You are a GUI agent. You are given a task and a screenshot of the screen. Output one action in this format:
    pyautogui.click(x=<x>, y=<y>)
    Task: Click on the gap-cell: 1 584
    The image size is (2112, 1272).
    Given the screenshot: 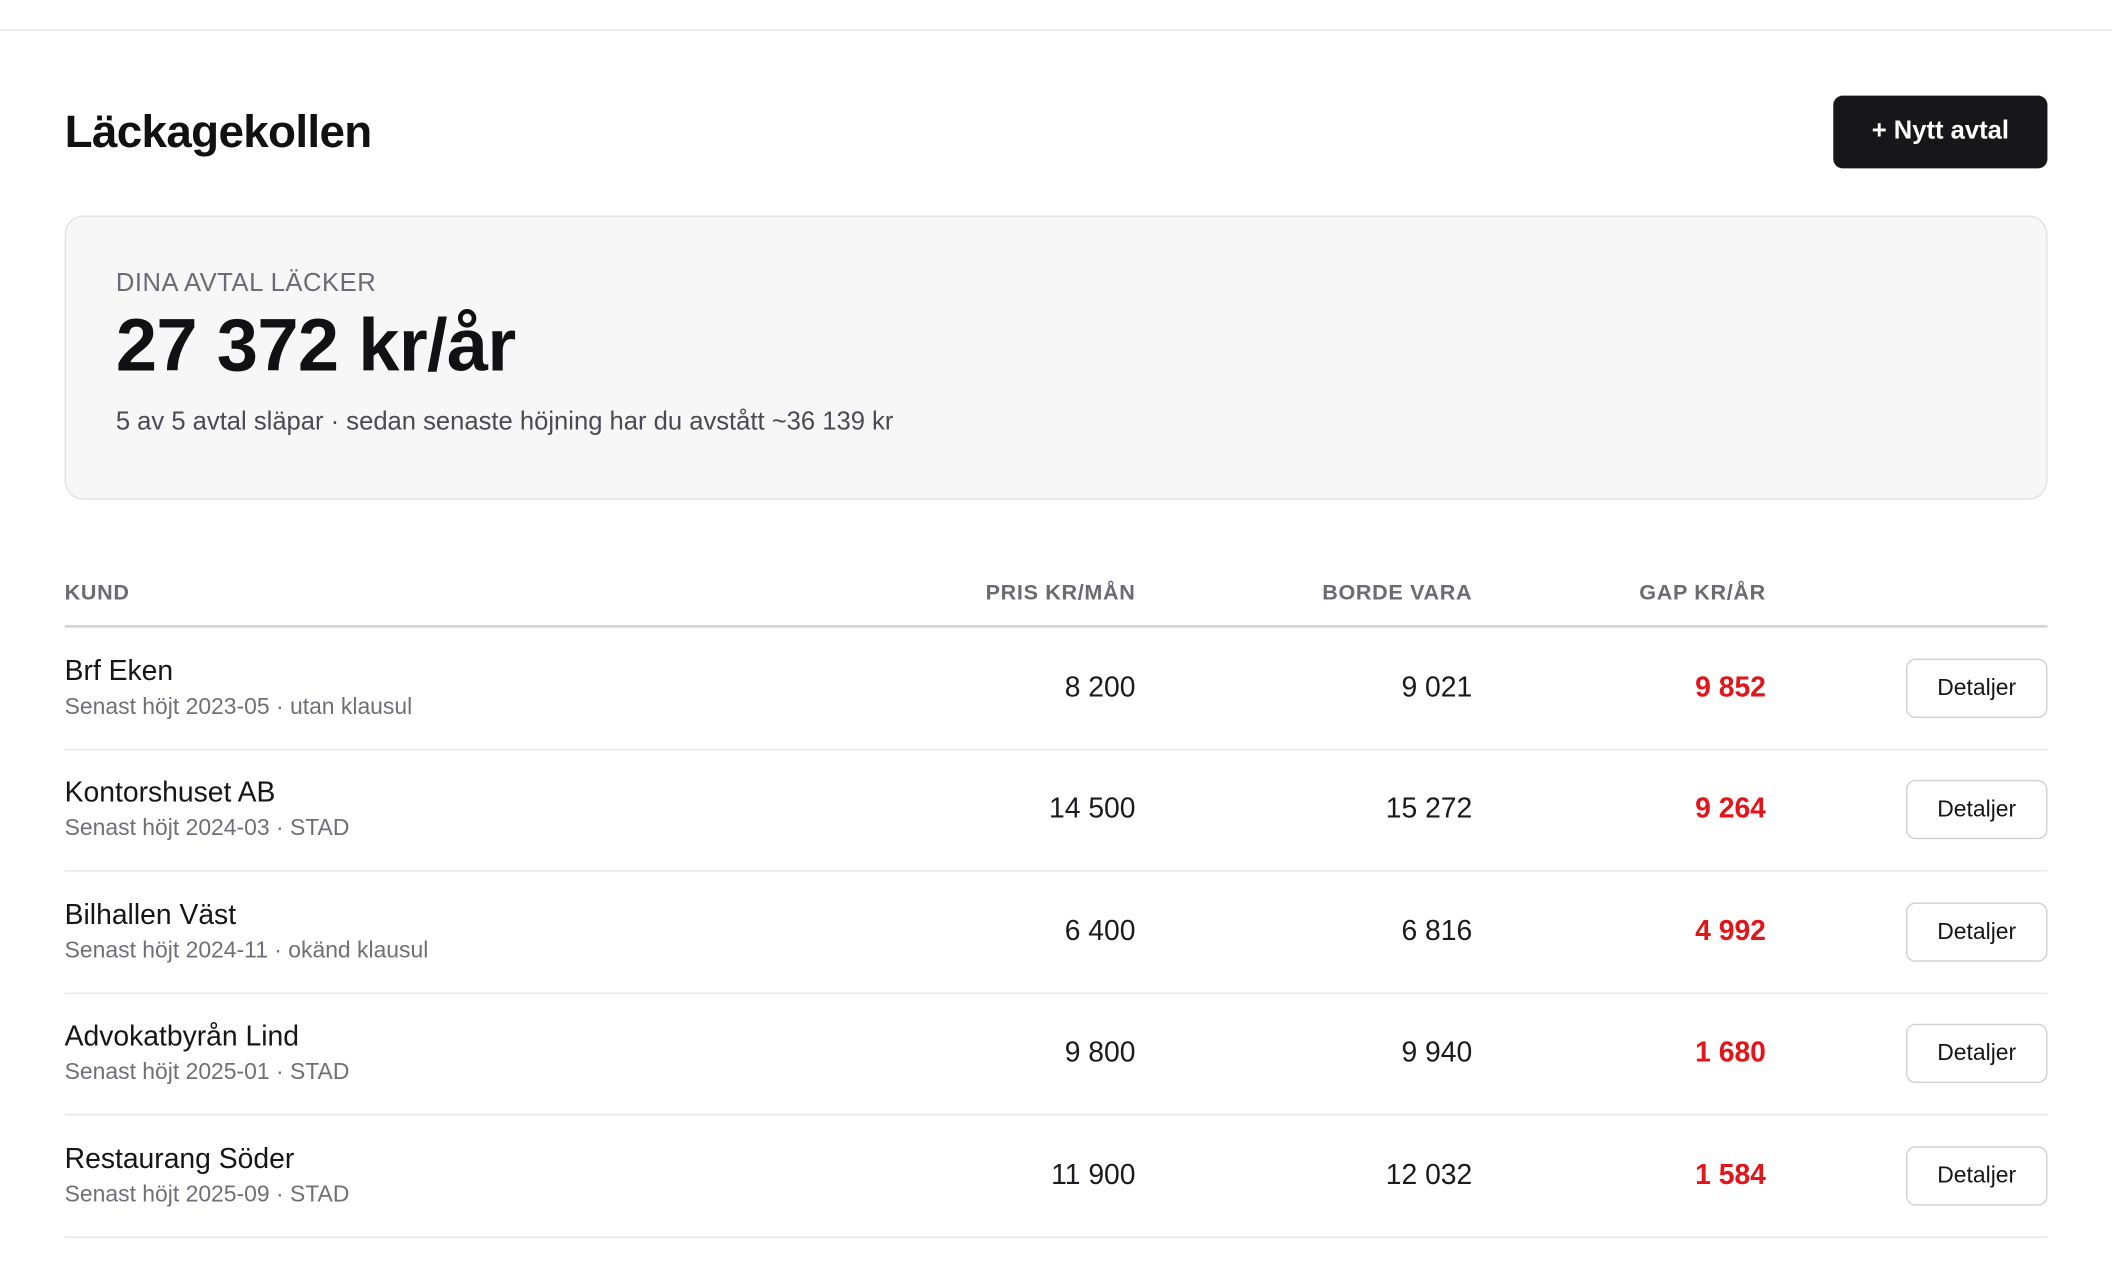 What is the action you would take?
    pyautogui.click(x=1730, y=1175)
    